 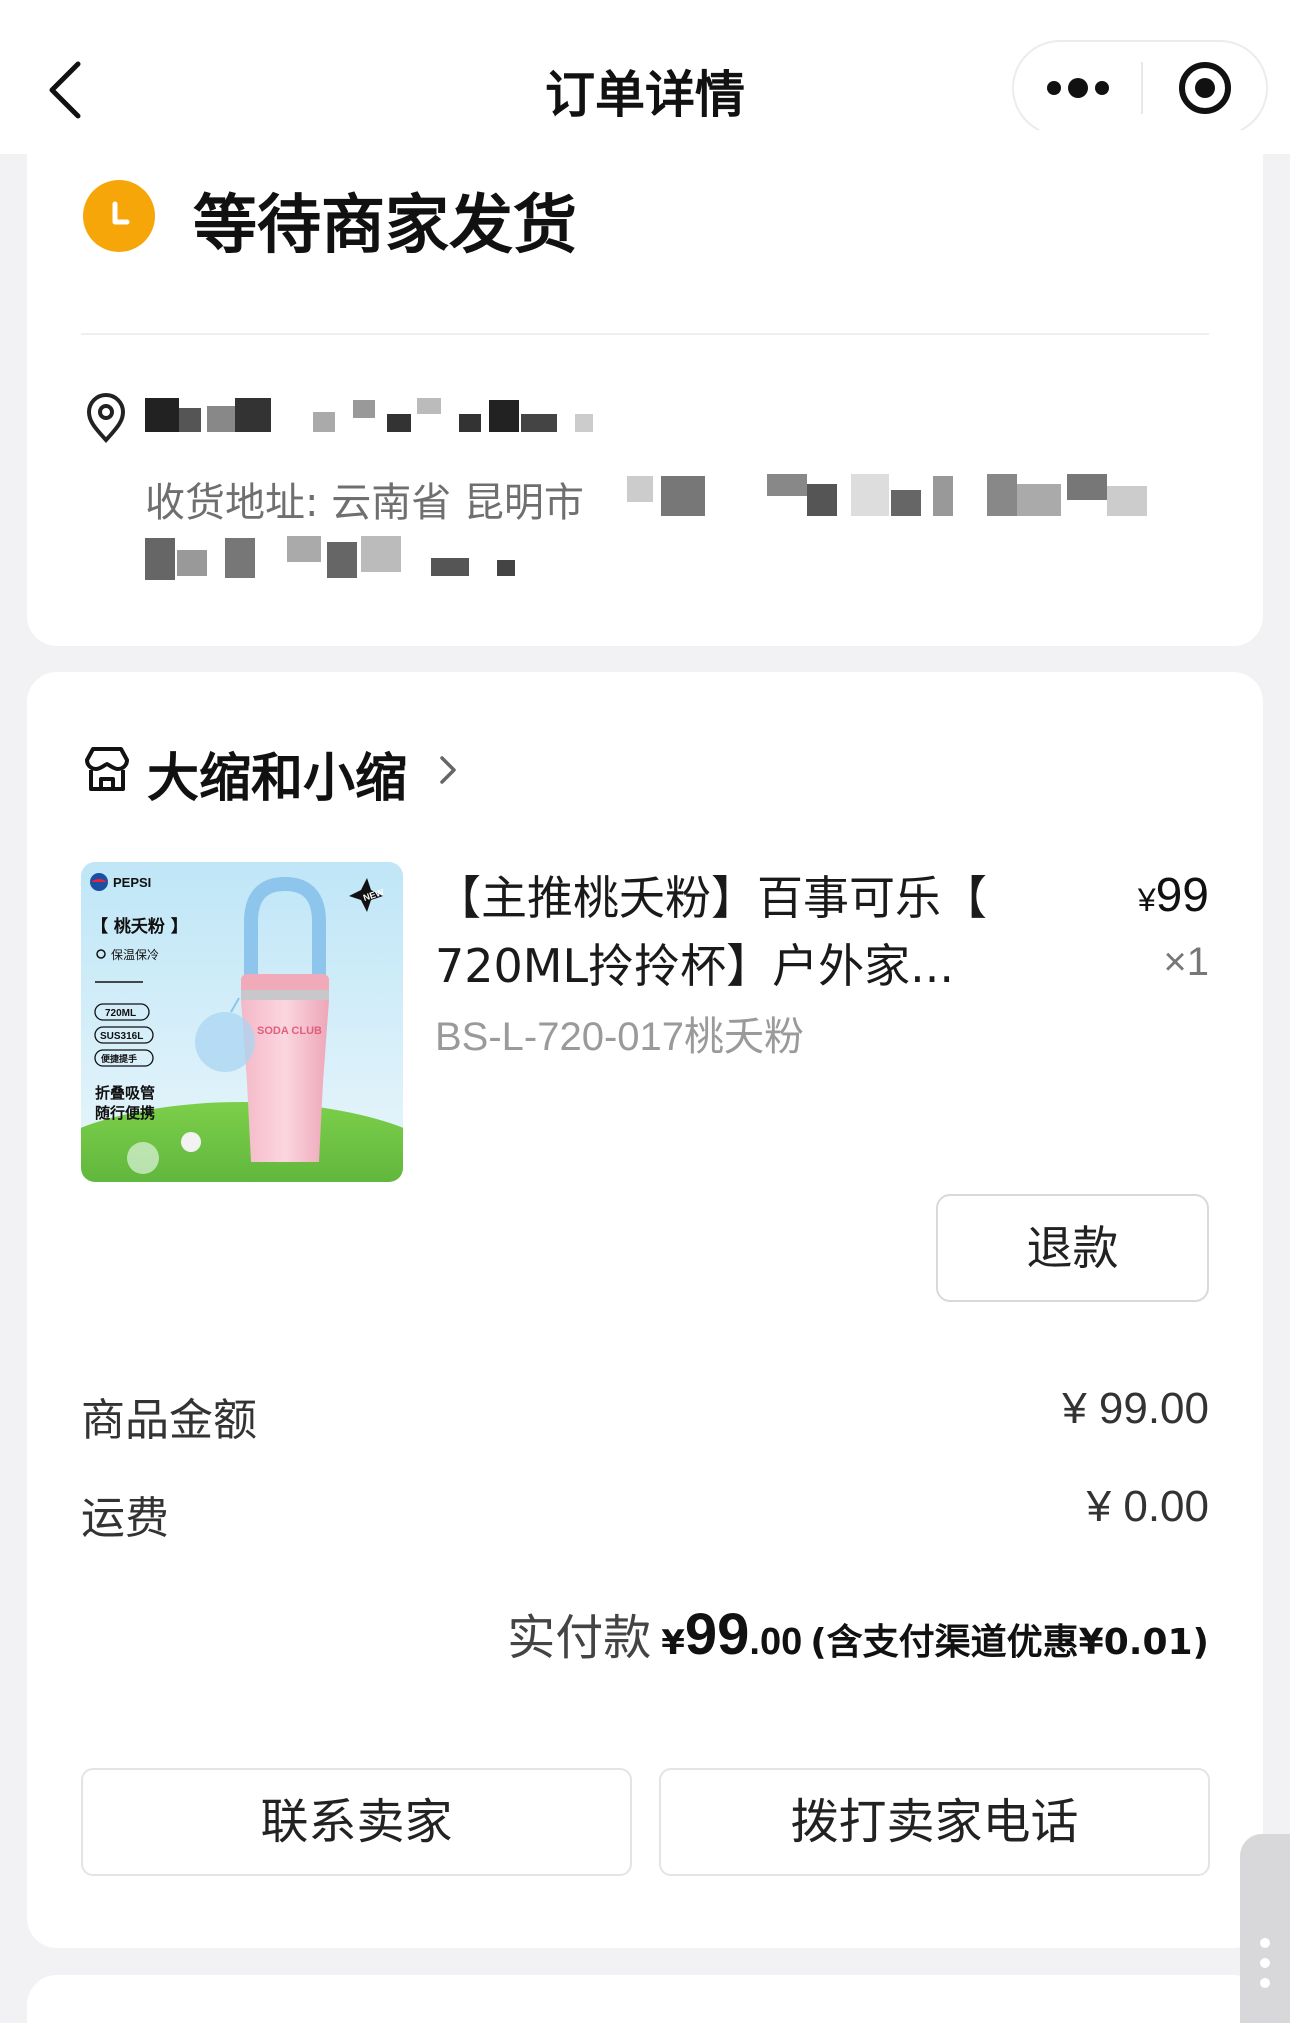 What do you see at coordinates (125, 1113) in the screenshot?
I see `product-image-slogan-2: 随行便携` at bounding box center [125, 1113].